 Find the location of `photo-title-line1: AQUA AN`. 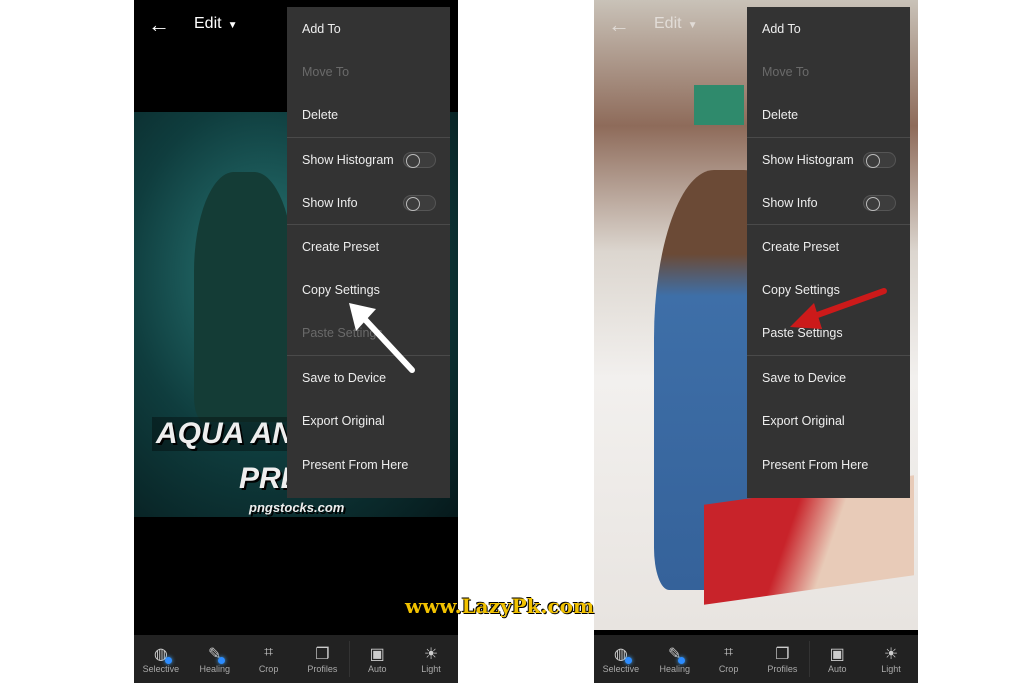

photo-title-line1: AQUA AN is located at coordinates (225, 434).